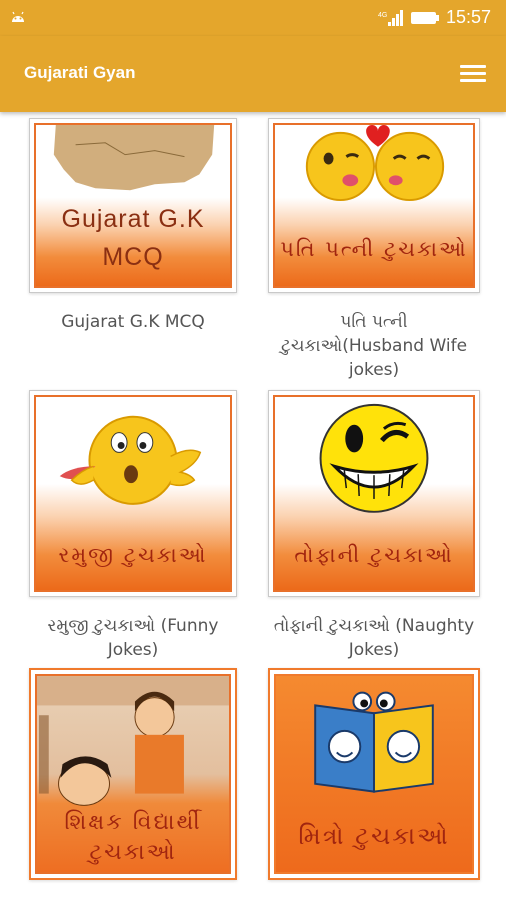 This screenshot has height=900, width=506. I want to click on caption-naughty-jokes: તોફાની ટુચકાઓ (Naughty Jokes), so click(374, 638).